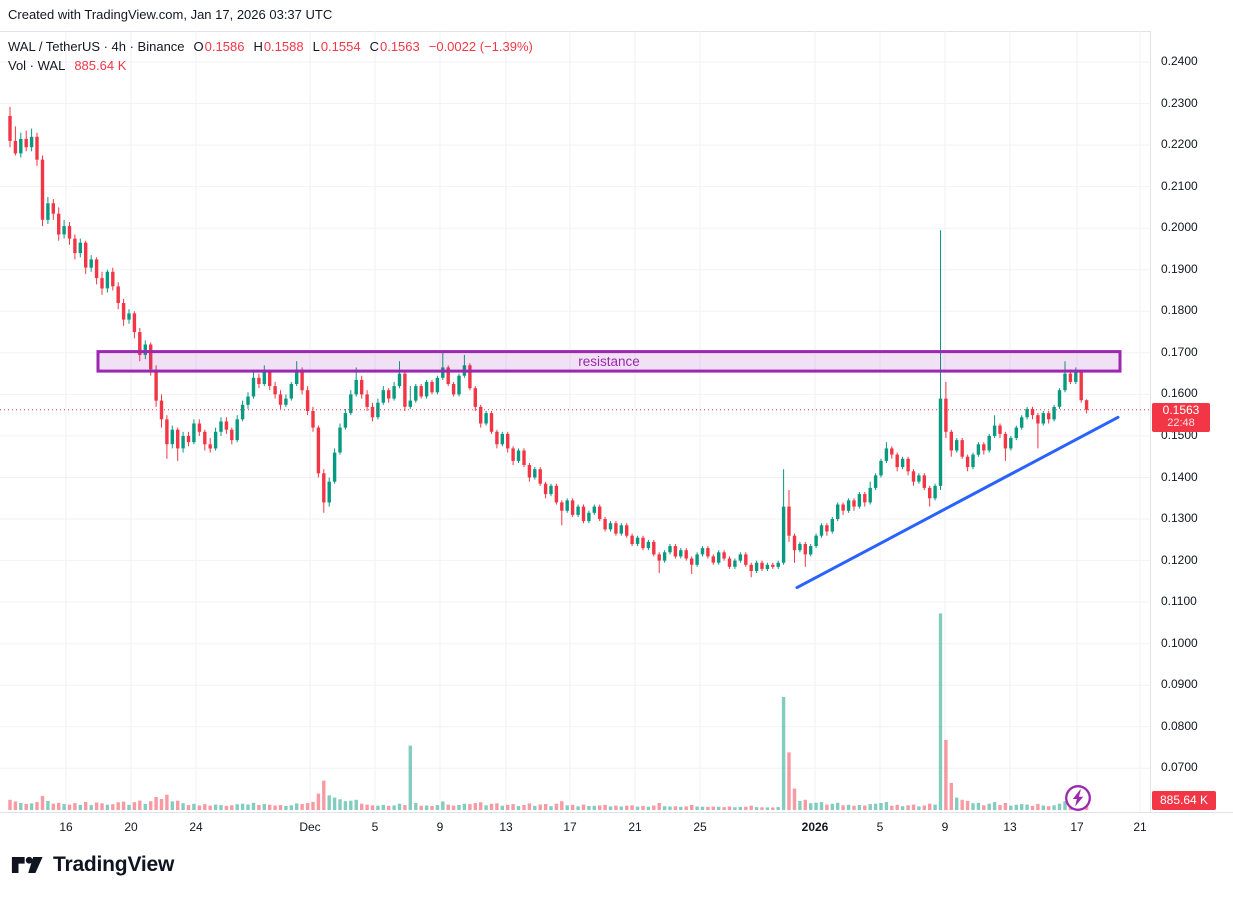 The image size is (1233, 898). I want to click on price-axis-label: 0.1700, so click(1179, 351).